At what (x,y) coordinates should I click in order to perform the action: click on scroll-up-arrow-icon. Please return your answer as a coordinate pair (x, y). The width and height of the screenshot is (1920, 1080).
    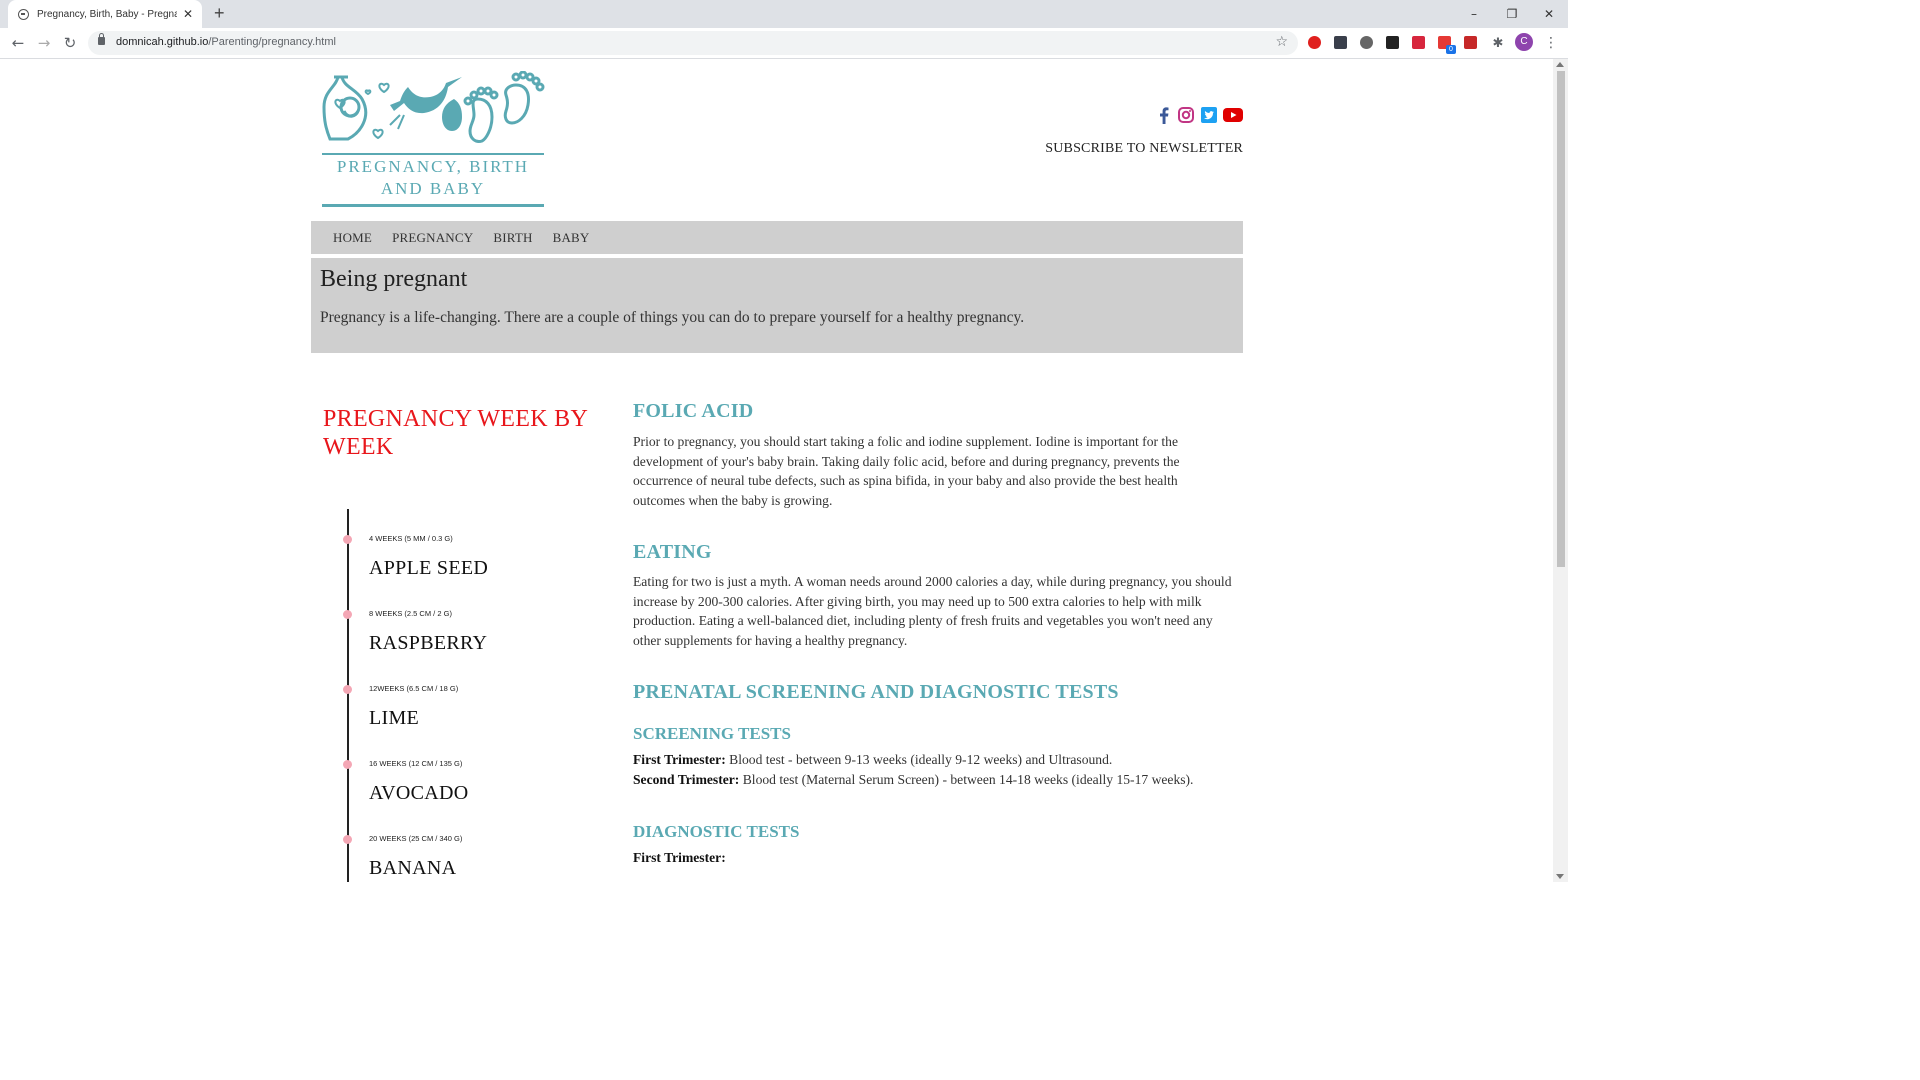
    Looking at the image, I should click on (1560, 64).